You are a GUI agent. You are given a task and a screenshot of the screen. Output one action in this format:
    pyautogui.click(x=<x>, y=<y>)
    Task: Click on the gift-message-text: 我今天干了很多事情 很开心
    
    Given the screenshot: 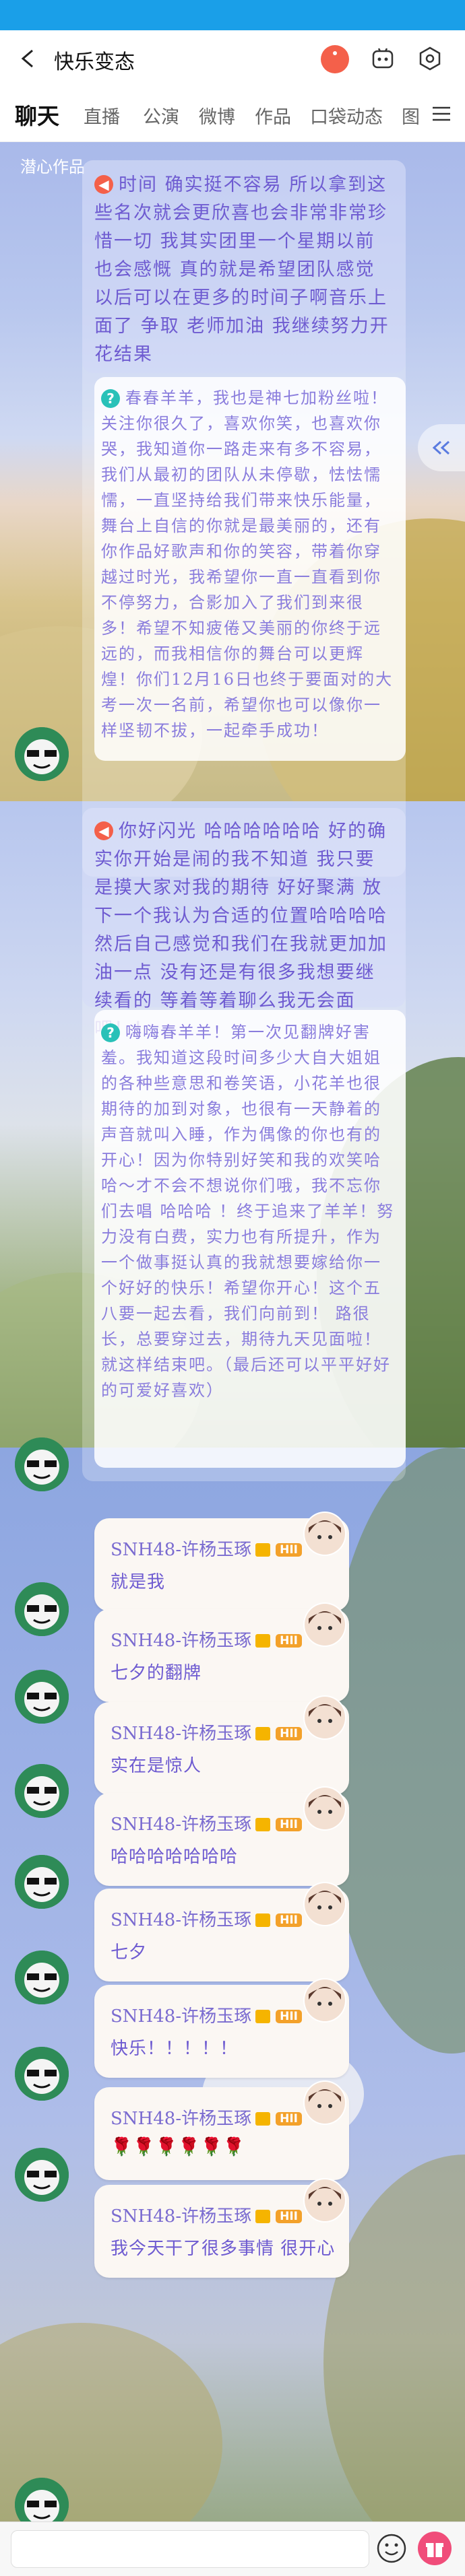 What is the action you would take?
    pyautogui.click(x=223, y=2249)
    